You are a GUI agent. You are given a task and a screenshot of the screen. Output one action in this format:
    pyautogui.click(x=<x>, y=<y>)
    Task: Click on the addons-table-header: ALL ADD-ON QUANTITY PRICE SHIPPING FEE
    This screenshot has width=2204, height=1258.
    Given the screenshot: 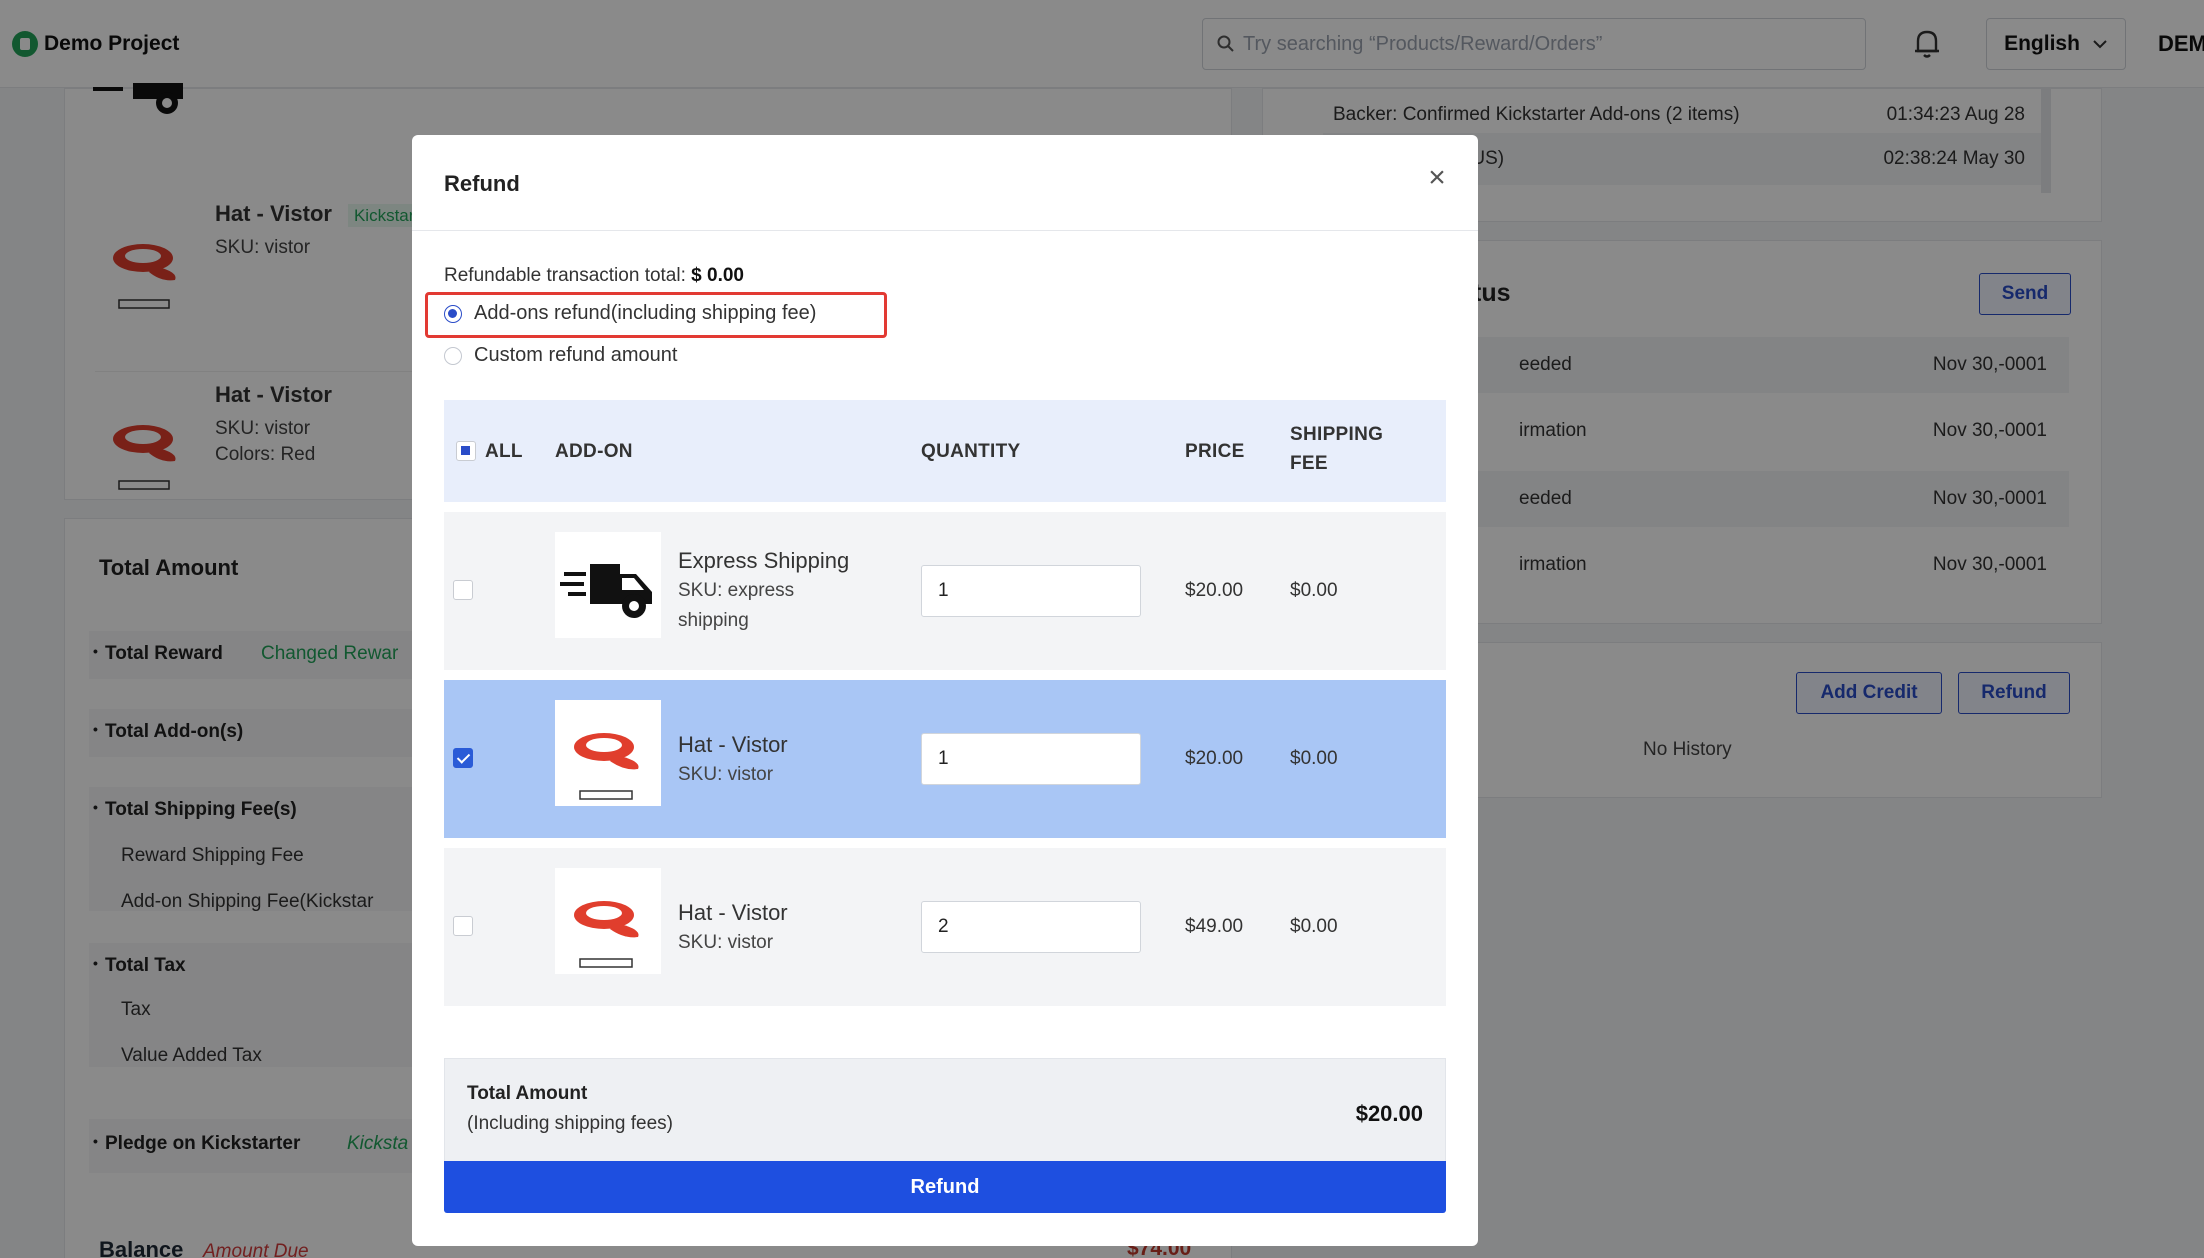 What is the action you would take?
    pyautogui.click(x=945, y=451)
    